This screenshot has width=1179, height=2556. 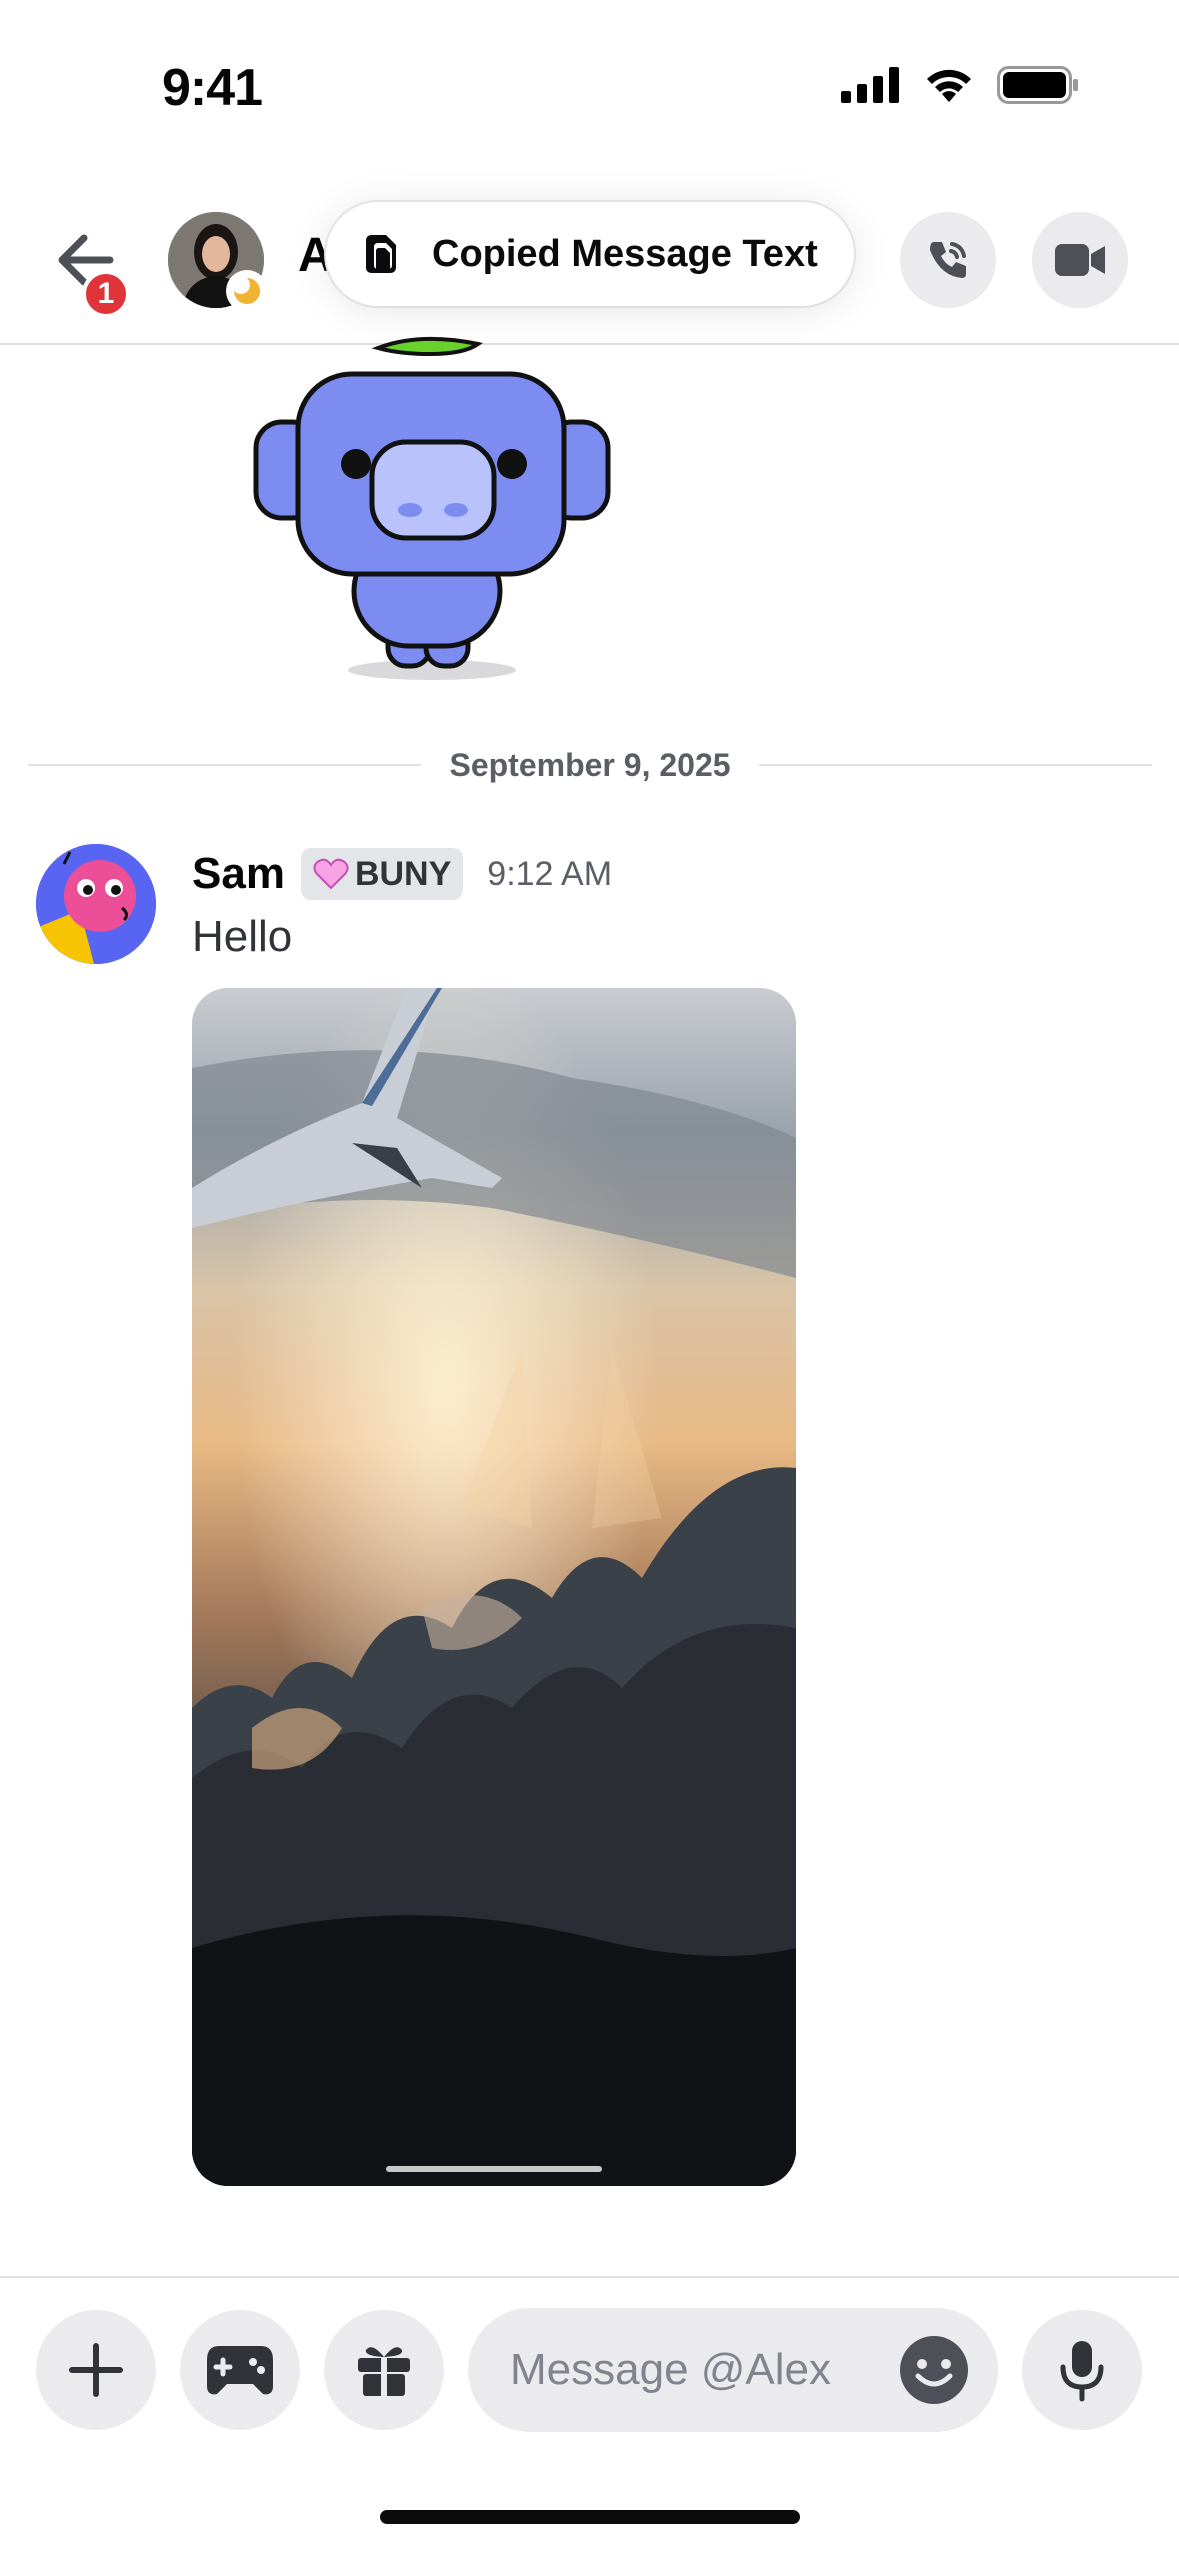 What do you see at coordinates (590, 2517) in the screenshot?
I see `home-indicator` at bounding box center [590, 2517].